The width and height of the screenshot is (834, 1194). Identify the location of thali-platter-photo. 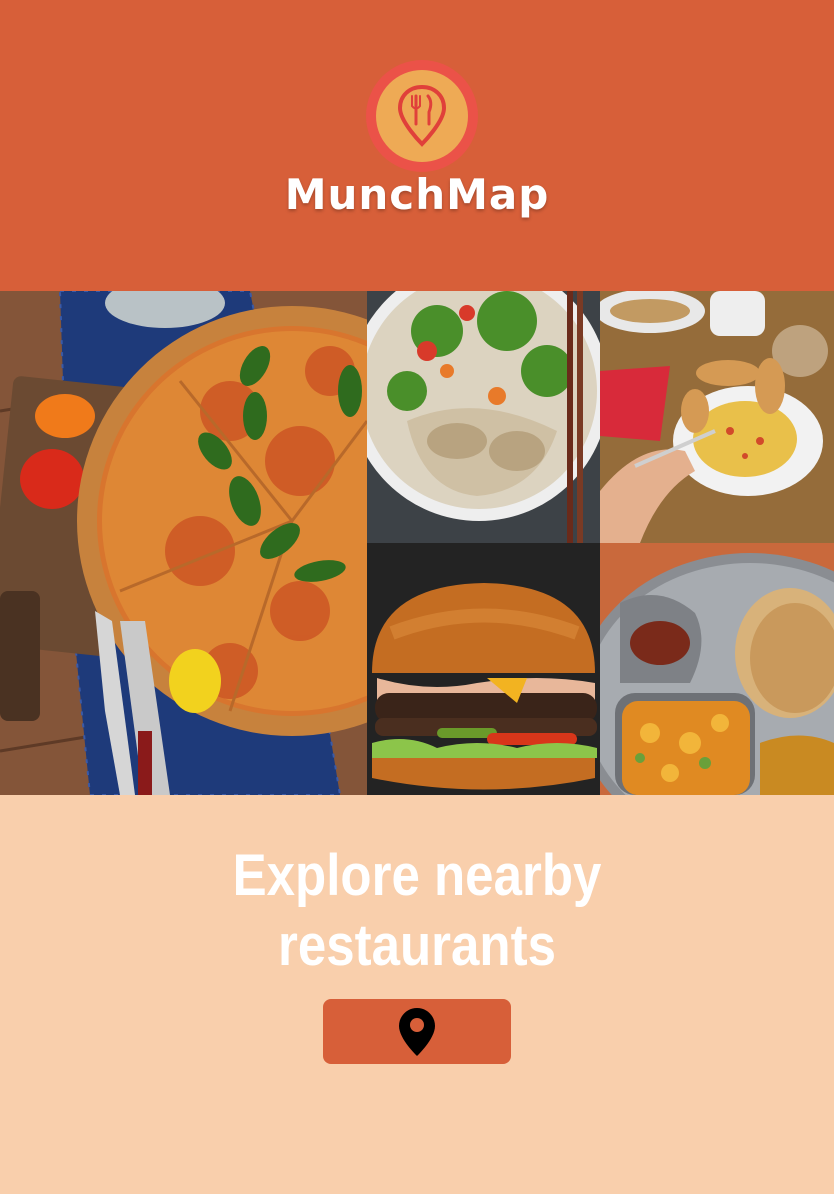
(717, 669).